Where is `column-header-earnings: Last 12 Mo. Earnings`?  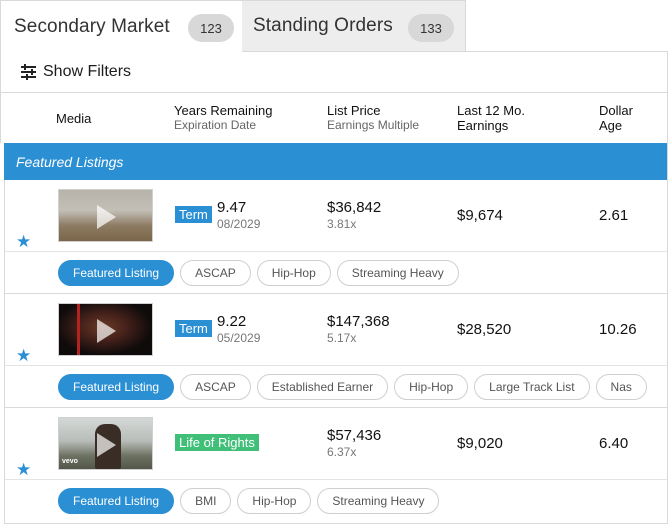 column-header-earnings: Last 12 Mo. Earnings is located at coordinates (491, 118).